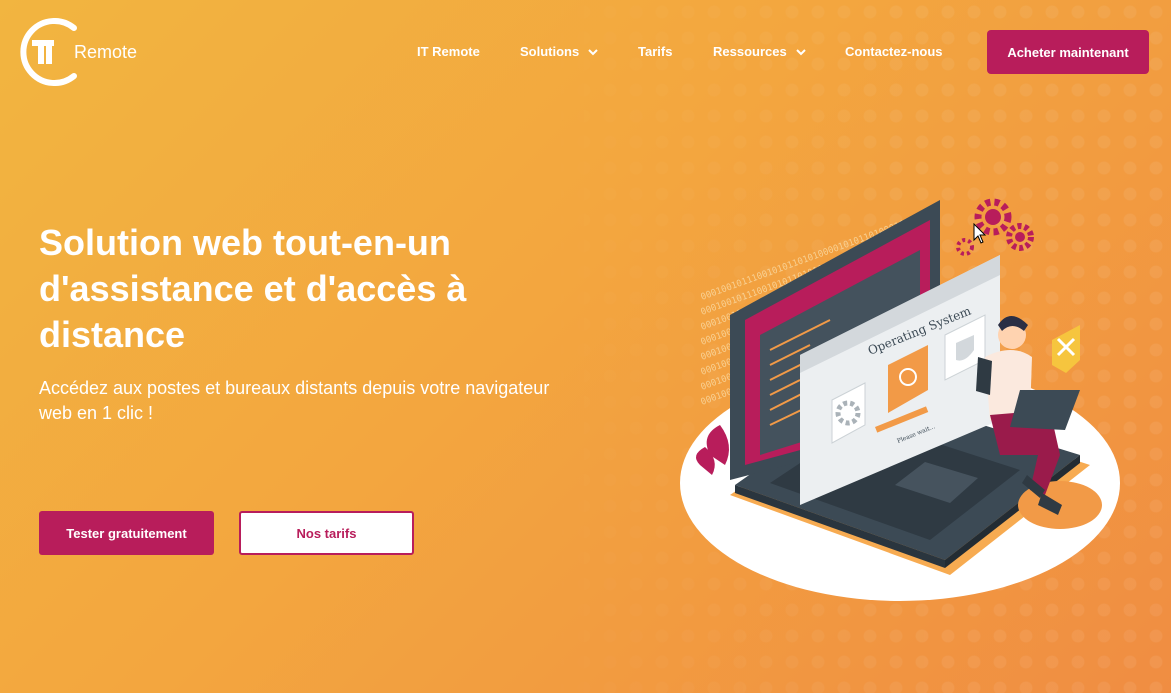  I want to click on tools-badge-icon, so click(1066, 349).